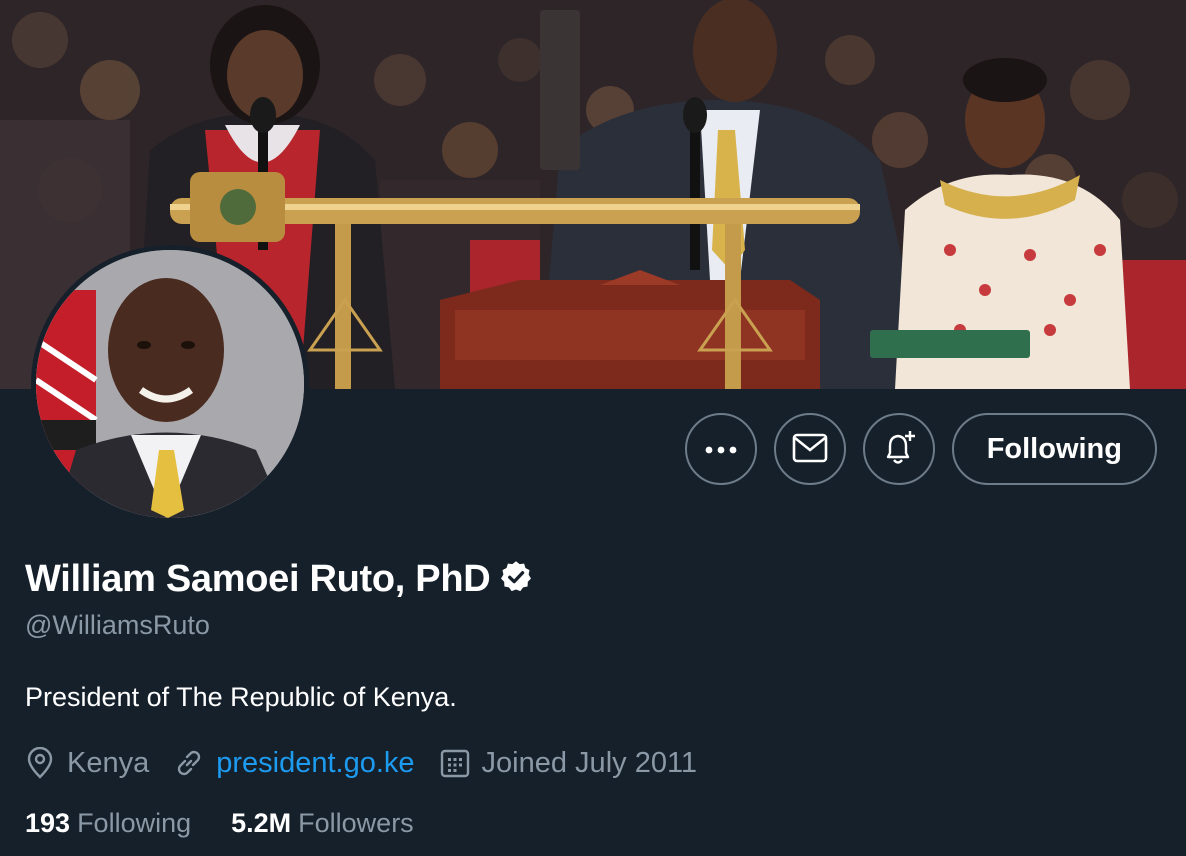 The image size is (1186, 856). I want to click on join-date: Joined July 2011, so click(569, 763).